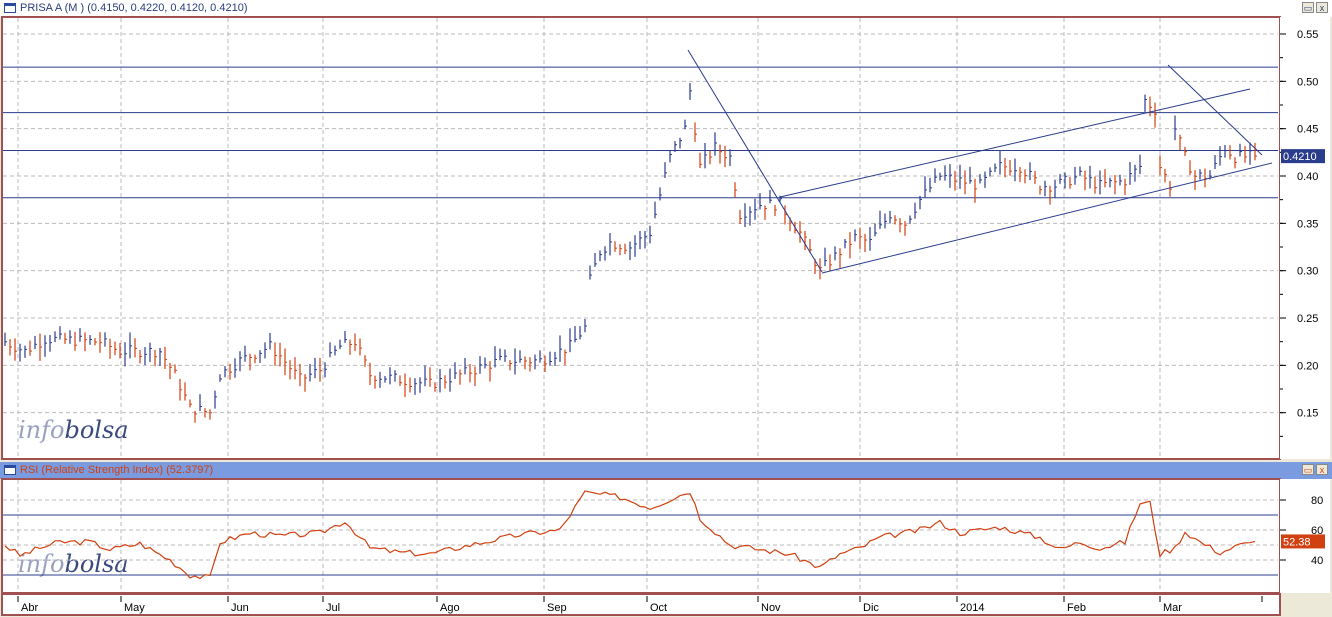  What do you see at coordinates (1307, 82) in the screenshot?
I see `y-tick-label: 0.50` at bounding box center [1307, 82].